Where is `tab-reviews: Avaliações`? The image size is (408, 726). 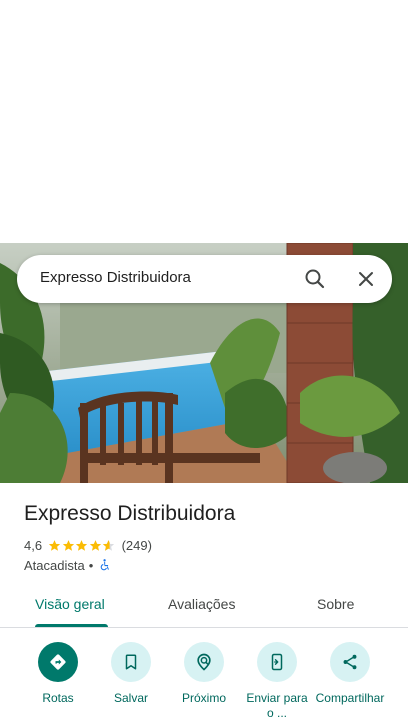 tab-reviews: Avaliações is located at coordinates (201, 604).